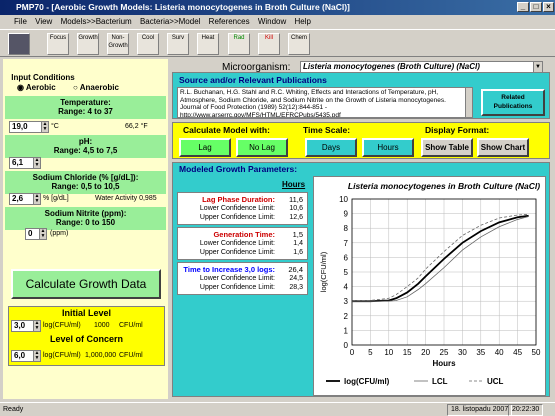  Describe the element at coordinates (96, 21) in the screenshot. I see `menu-models-bacterium: Models>>Bacterium` at that location.